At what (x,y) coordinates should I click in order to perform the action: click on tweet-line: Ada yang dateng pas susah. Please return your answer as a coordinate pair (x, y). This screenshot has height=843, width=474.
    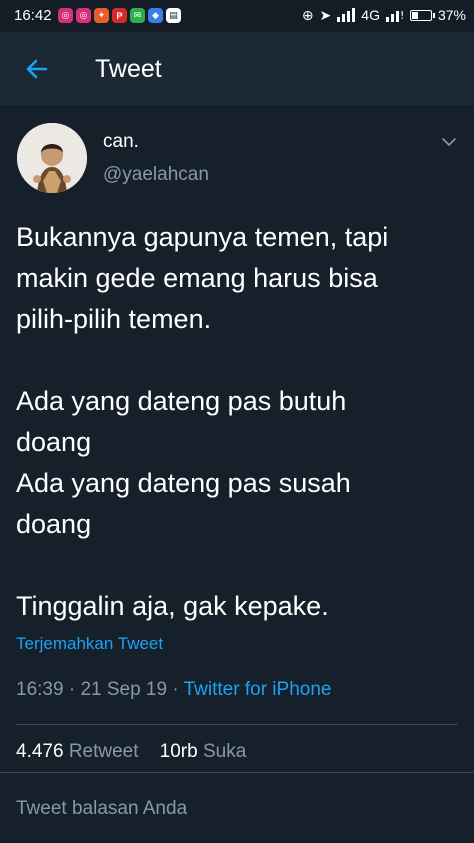
    Looking at the image, I should click on (183, 483).